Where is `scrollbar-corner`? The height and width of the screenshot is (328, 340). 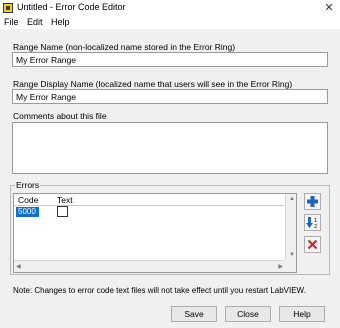
scrollbar-corner is located at coordinates (290, 266).